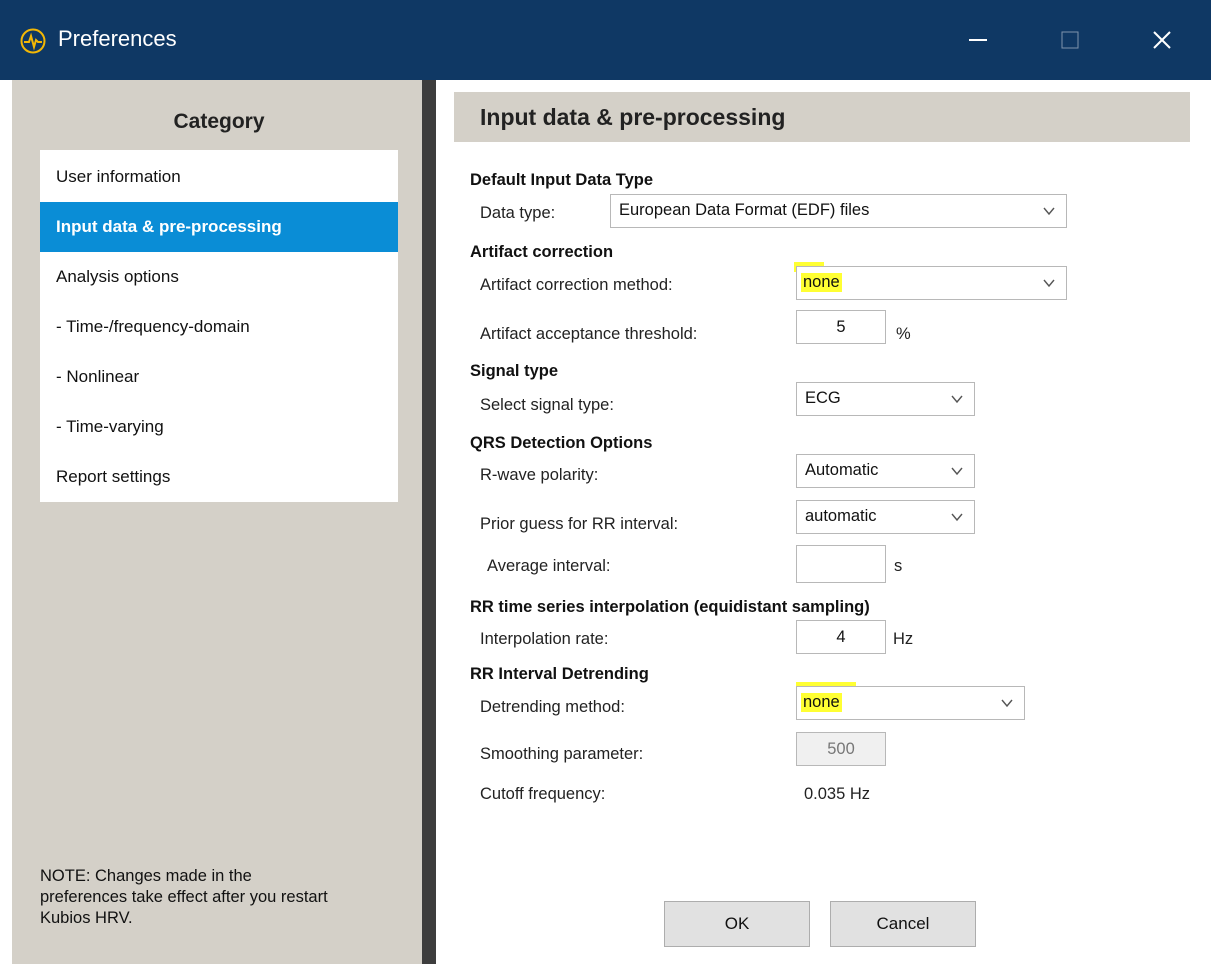 The height and width of the screenshot is (964, 1211). Describe the element at coordinates (539, 475) in the screenshot. I see `polarity-label: R-wave polarity:` at that location.